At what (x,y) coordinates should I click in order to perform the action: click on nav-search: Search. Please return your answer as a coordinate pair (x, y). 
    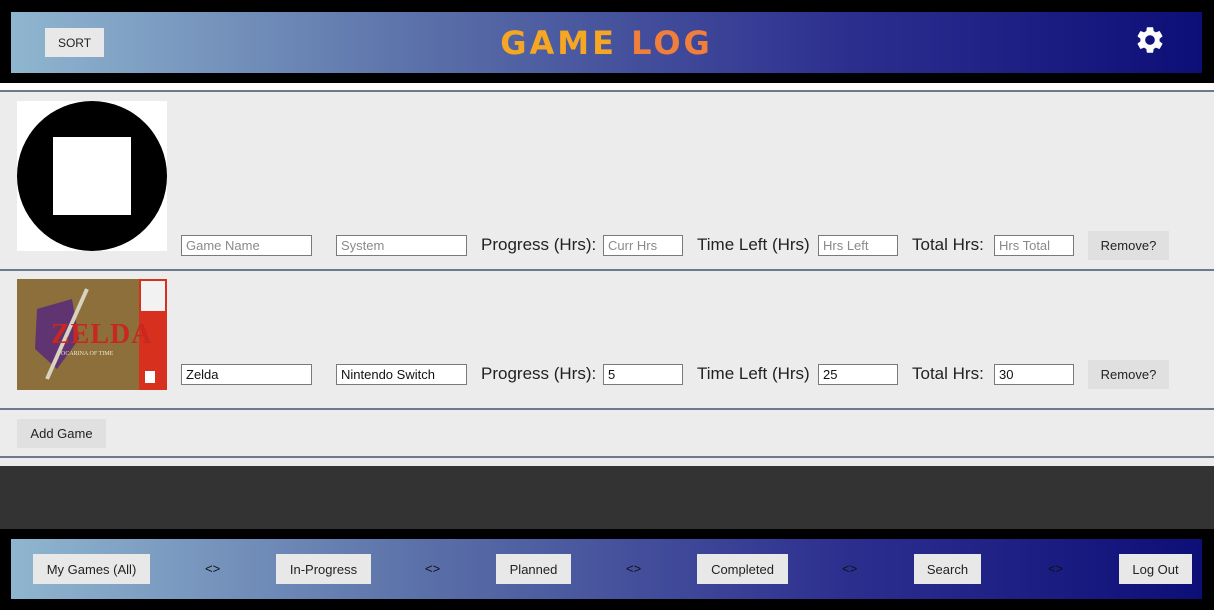
    Looking at the image, I should click on (947, 569).